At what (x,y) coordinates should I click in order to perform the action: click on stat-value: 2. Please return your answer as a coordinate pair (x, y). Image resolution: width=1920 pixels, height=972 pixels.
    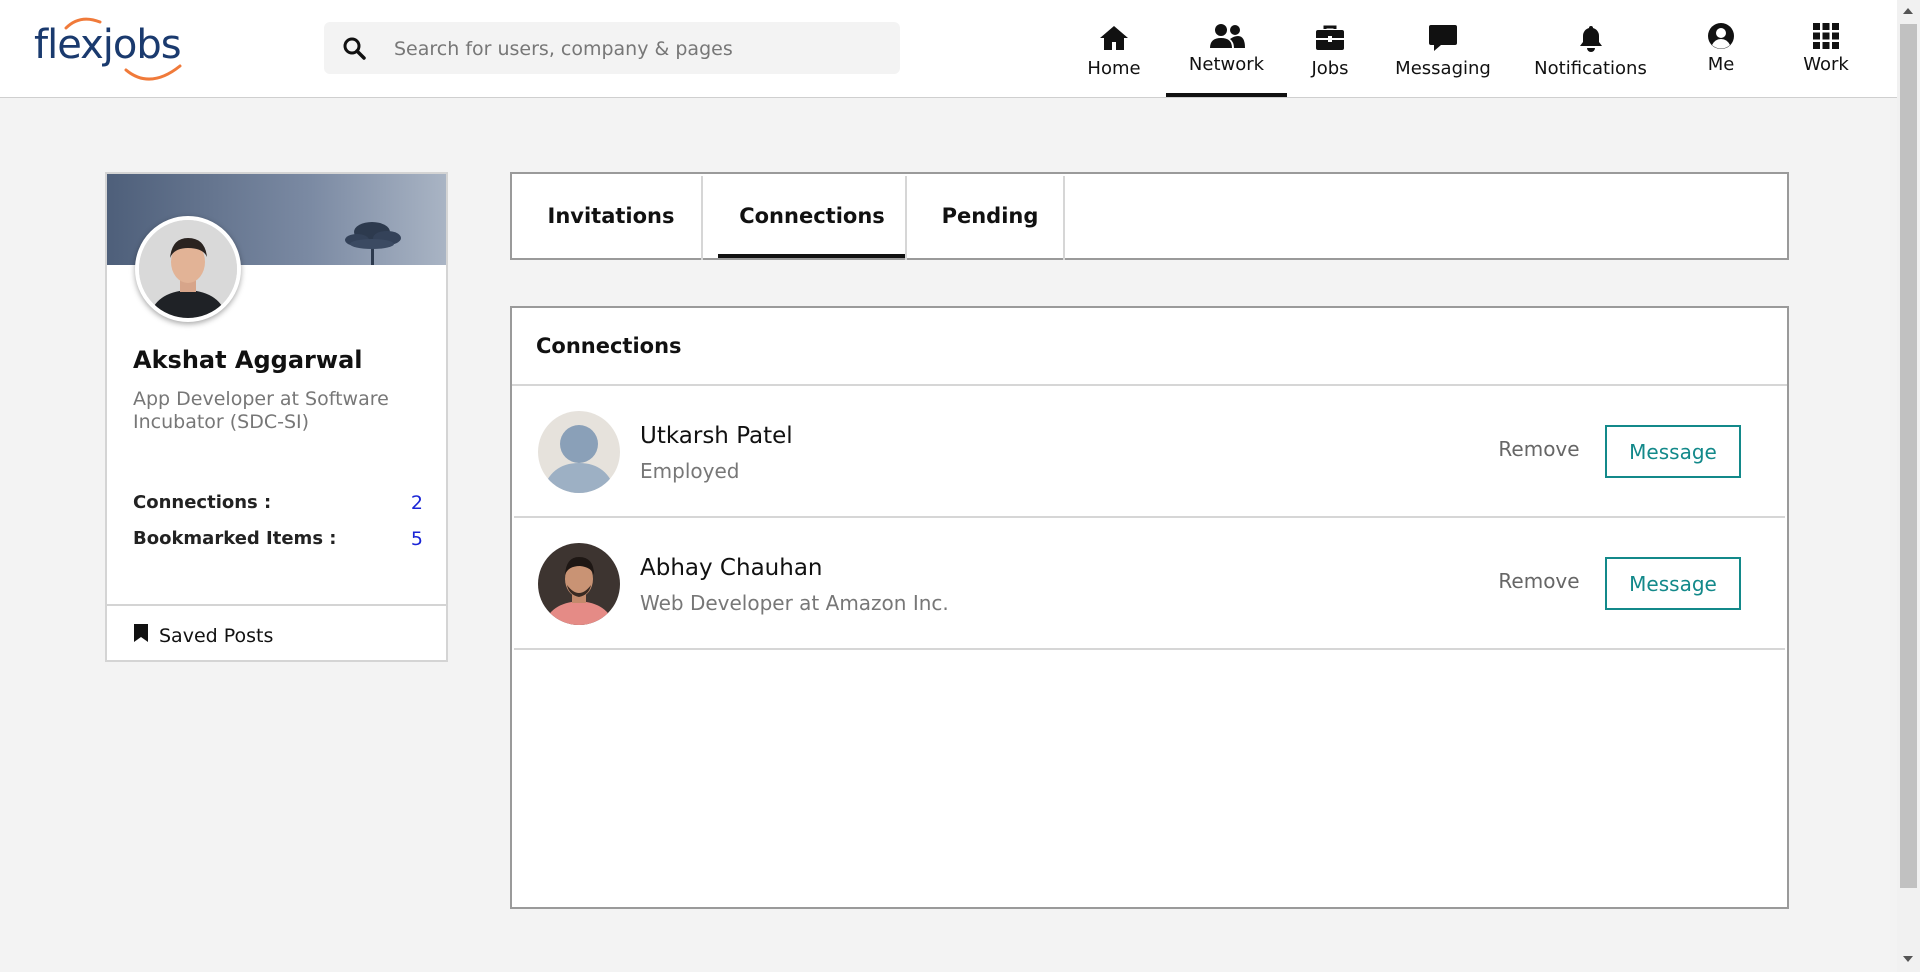
    Looking at the image, I should click on (416, 503).